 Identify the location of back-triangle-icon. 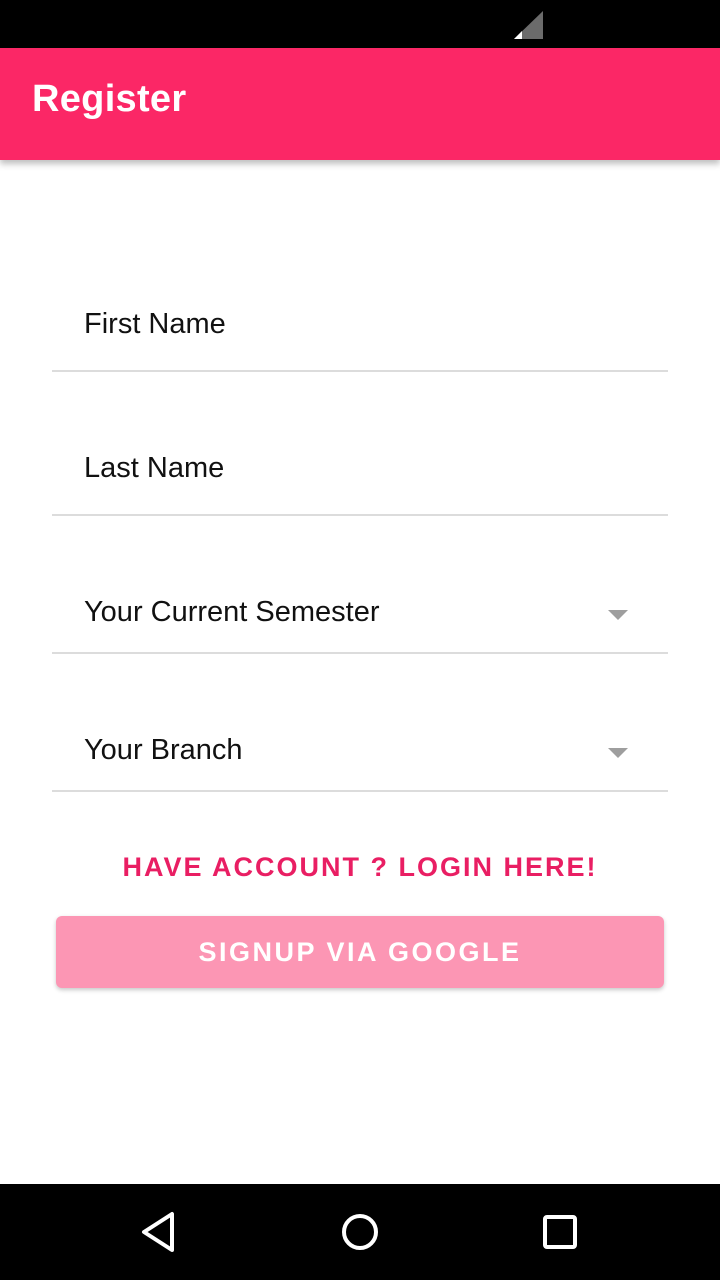
(160, 1232).